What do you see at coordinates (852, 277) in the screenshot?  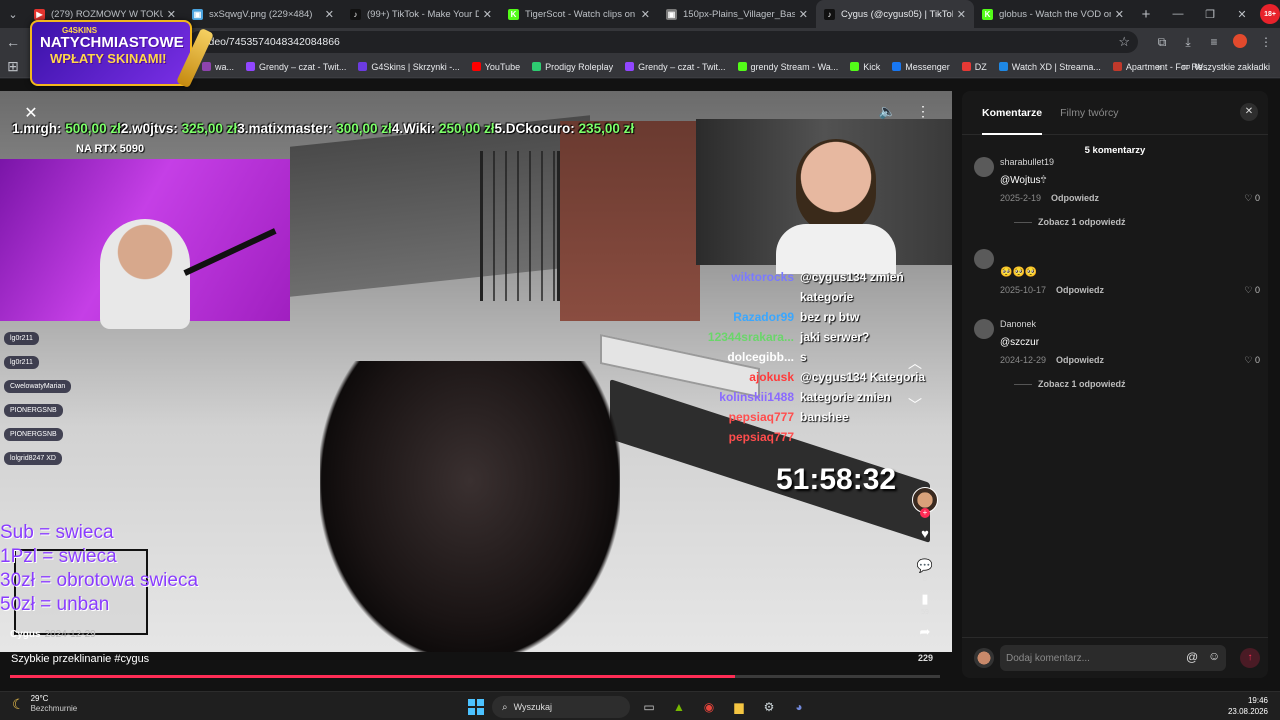 I see `chat-text: @cygus134 zmień` at bounding box center [852, 277].